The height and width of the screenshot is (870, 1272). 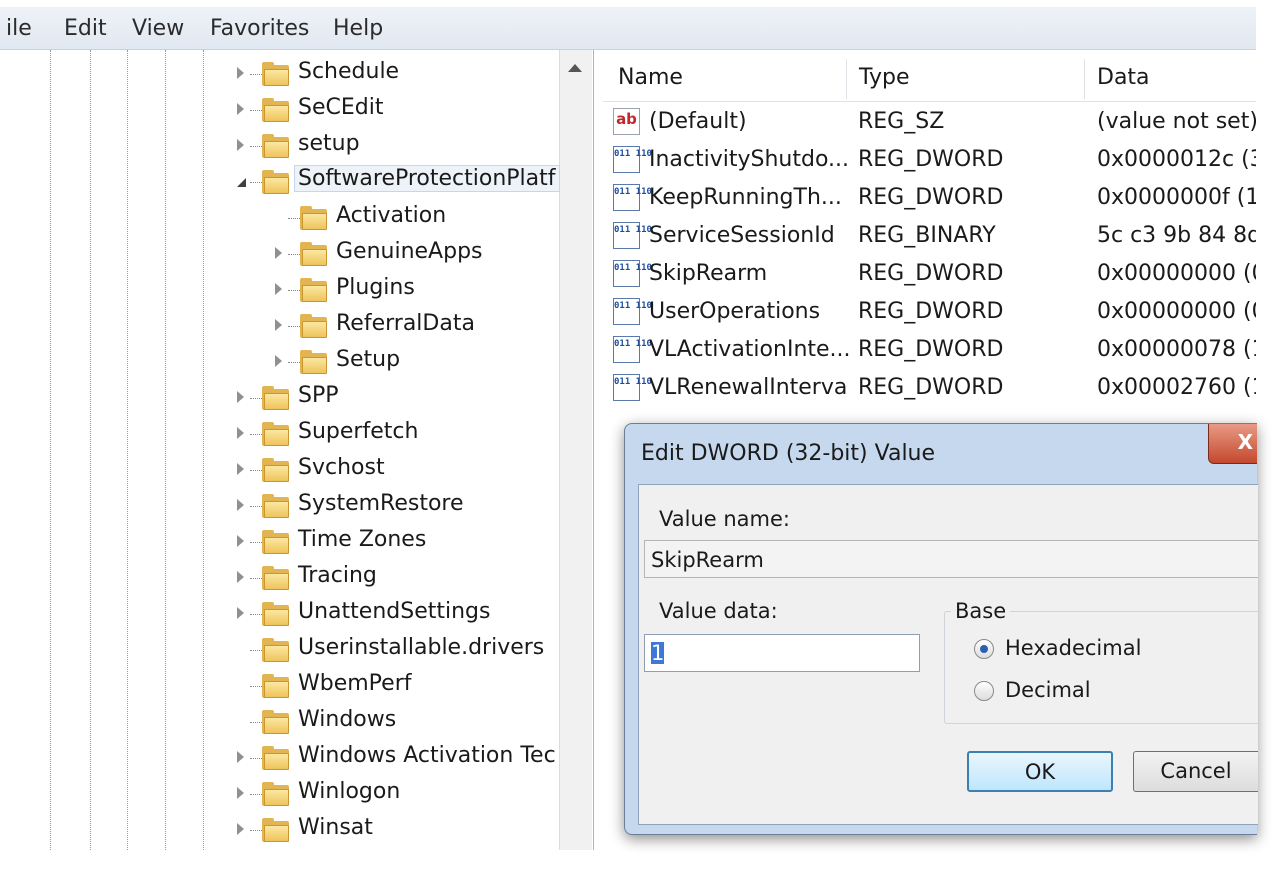 What do you see at coordinates (396, 74) in the screenshot?
I see `tree-node: Schedule` at bounding box center [396, 74].